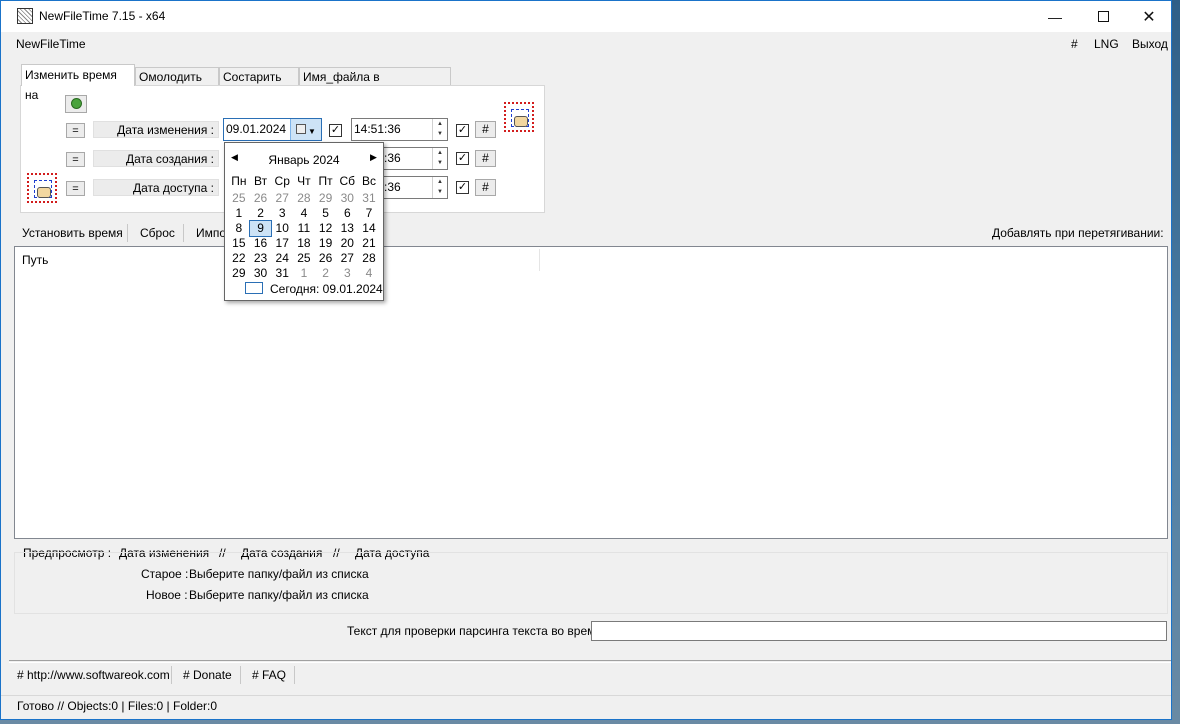 Image resolution: width=1180 pixels, height=724 pixels. What do you see at coordinates (1150, 44) in the screenshot?
I see `menu-exit: Выход` at bounding box center [1150, 44].